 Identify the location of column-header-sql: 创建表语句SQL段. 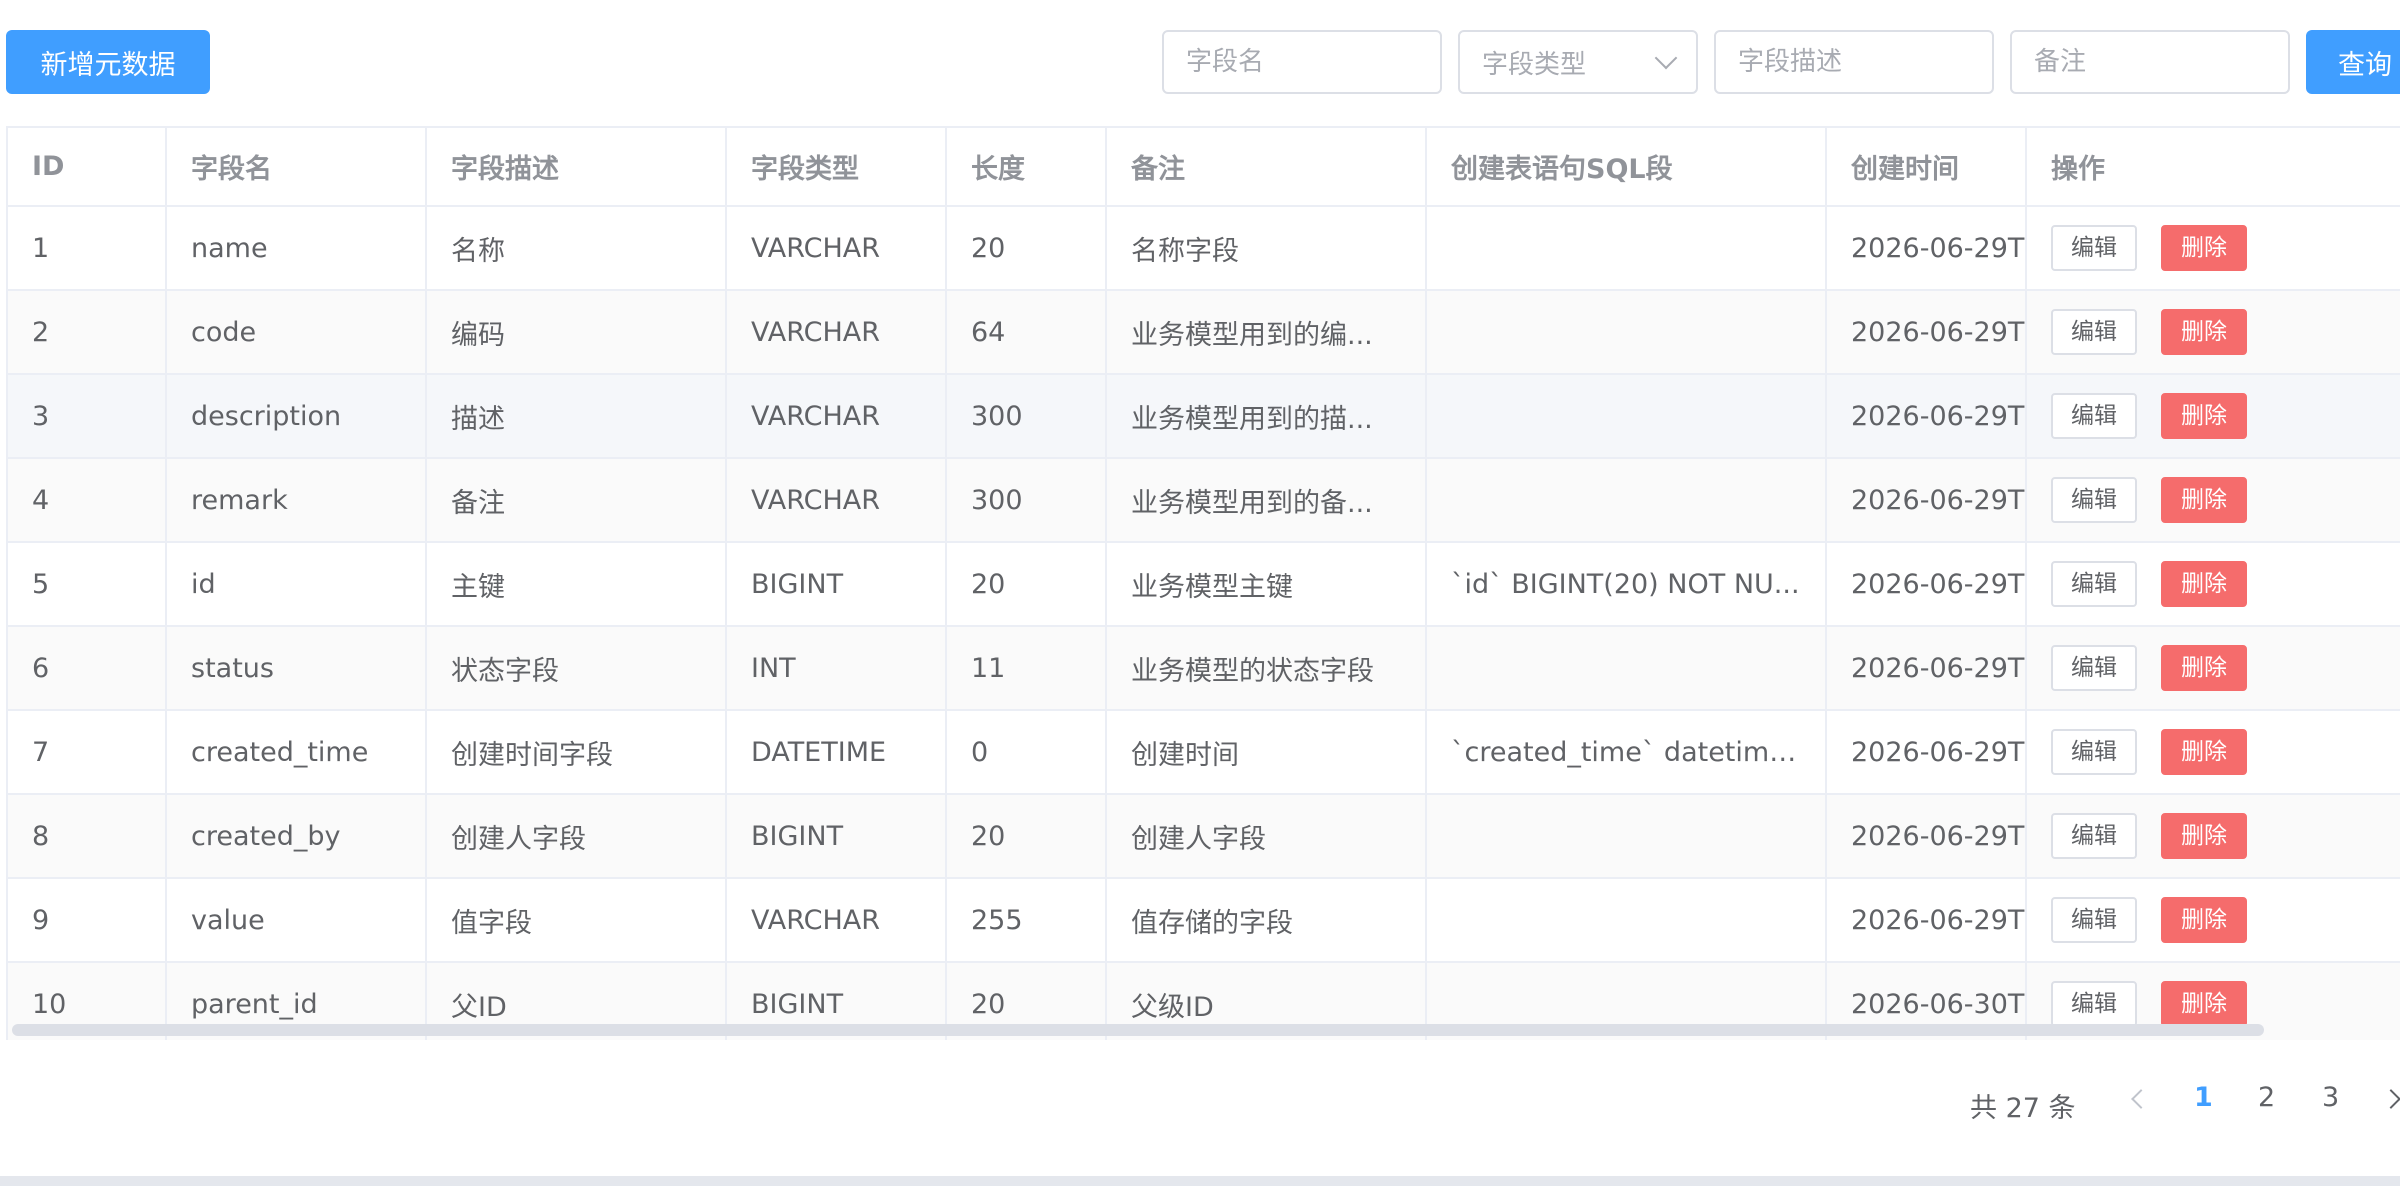
(1626, 167).